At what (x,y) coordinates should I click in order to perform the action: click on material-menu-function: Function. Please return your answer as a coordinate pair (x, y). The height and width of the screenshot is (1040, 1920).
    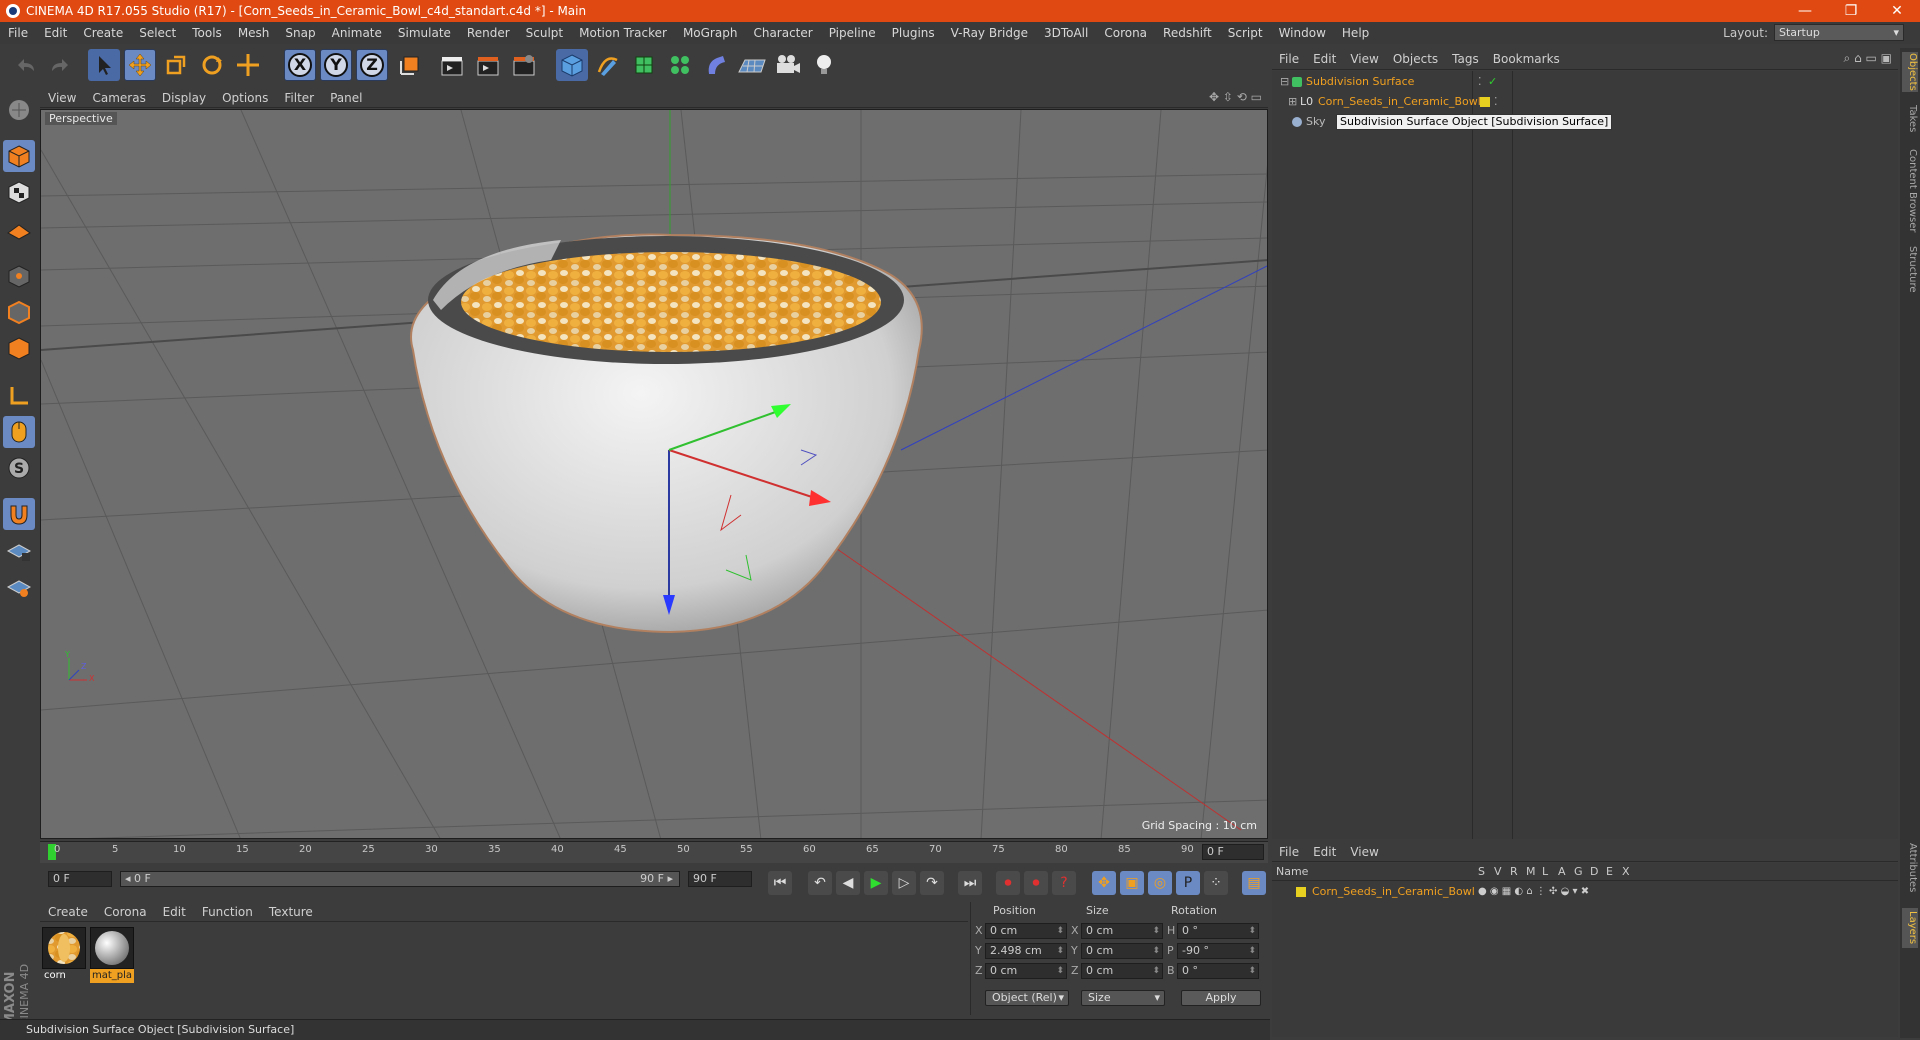
    Looking at the image, I should click on (227, 912).